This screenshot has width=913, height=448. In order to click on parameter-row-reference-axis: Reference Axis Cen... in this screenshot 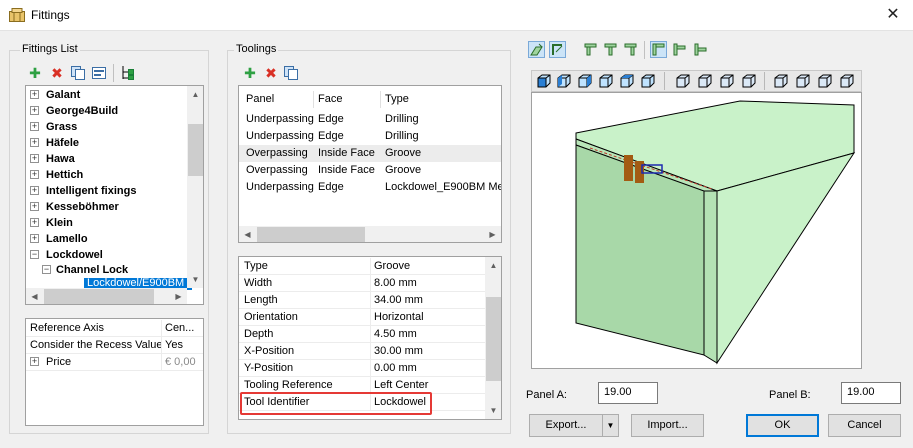, I will do `click(114, 328)`.